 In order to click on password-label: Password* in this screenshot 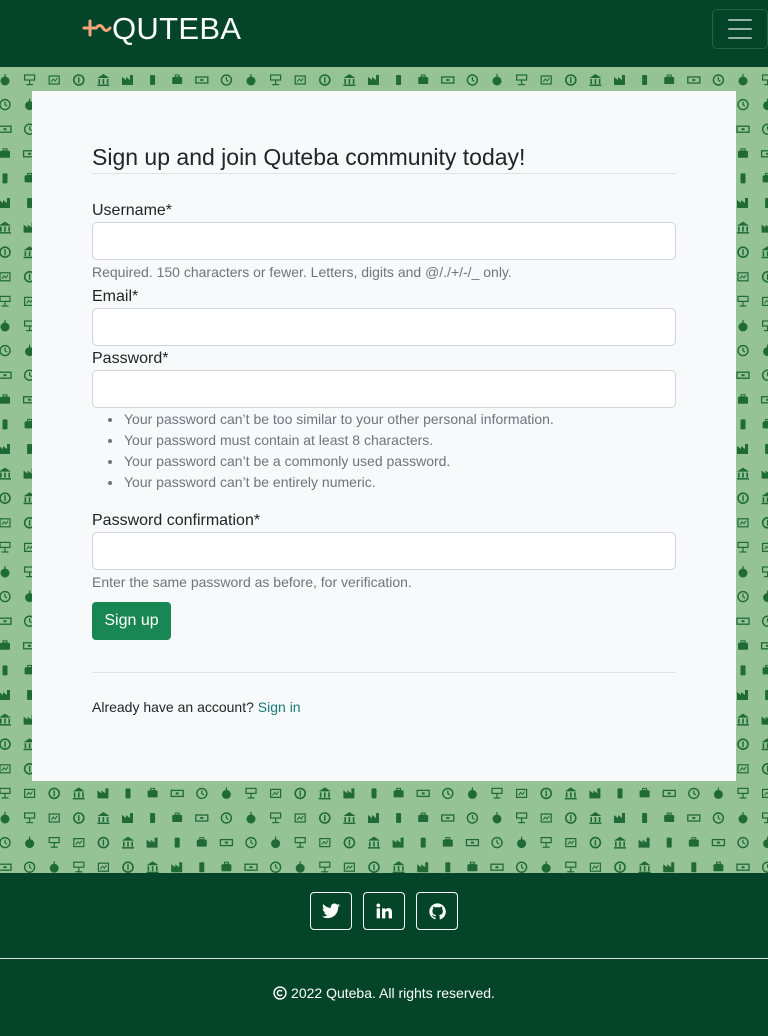, I will do `click(130, 358)`.